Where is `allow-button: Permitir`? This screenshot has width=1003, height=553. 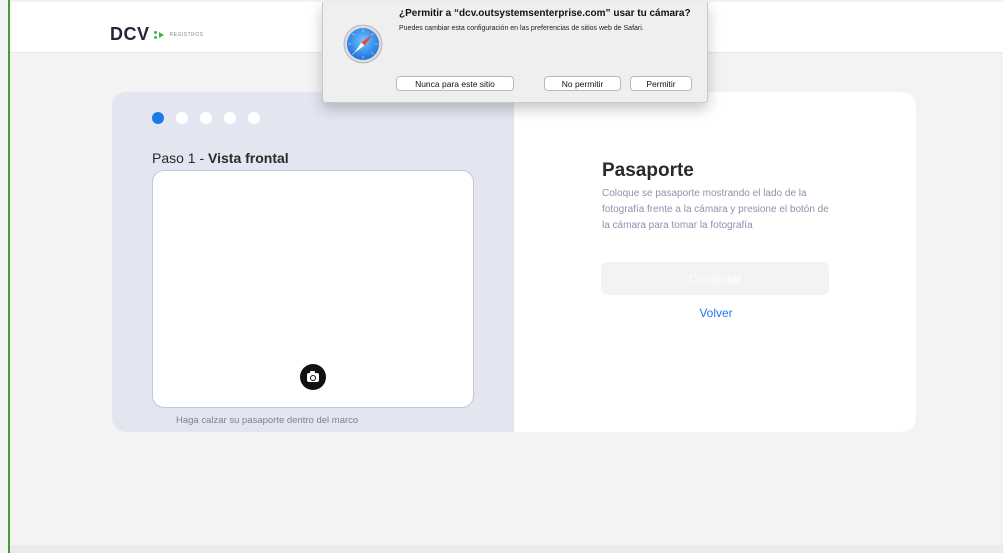
allow-button: Permitir is located at coordinates (661, 83).